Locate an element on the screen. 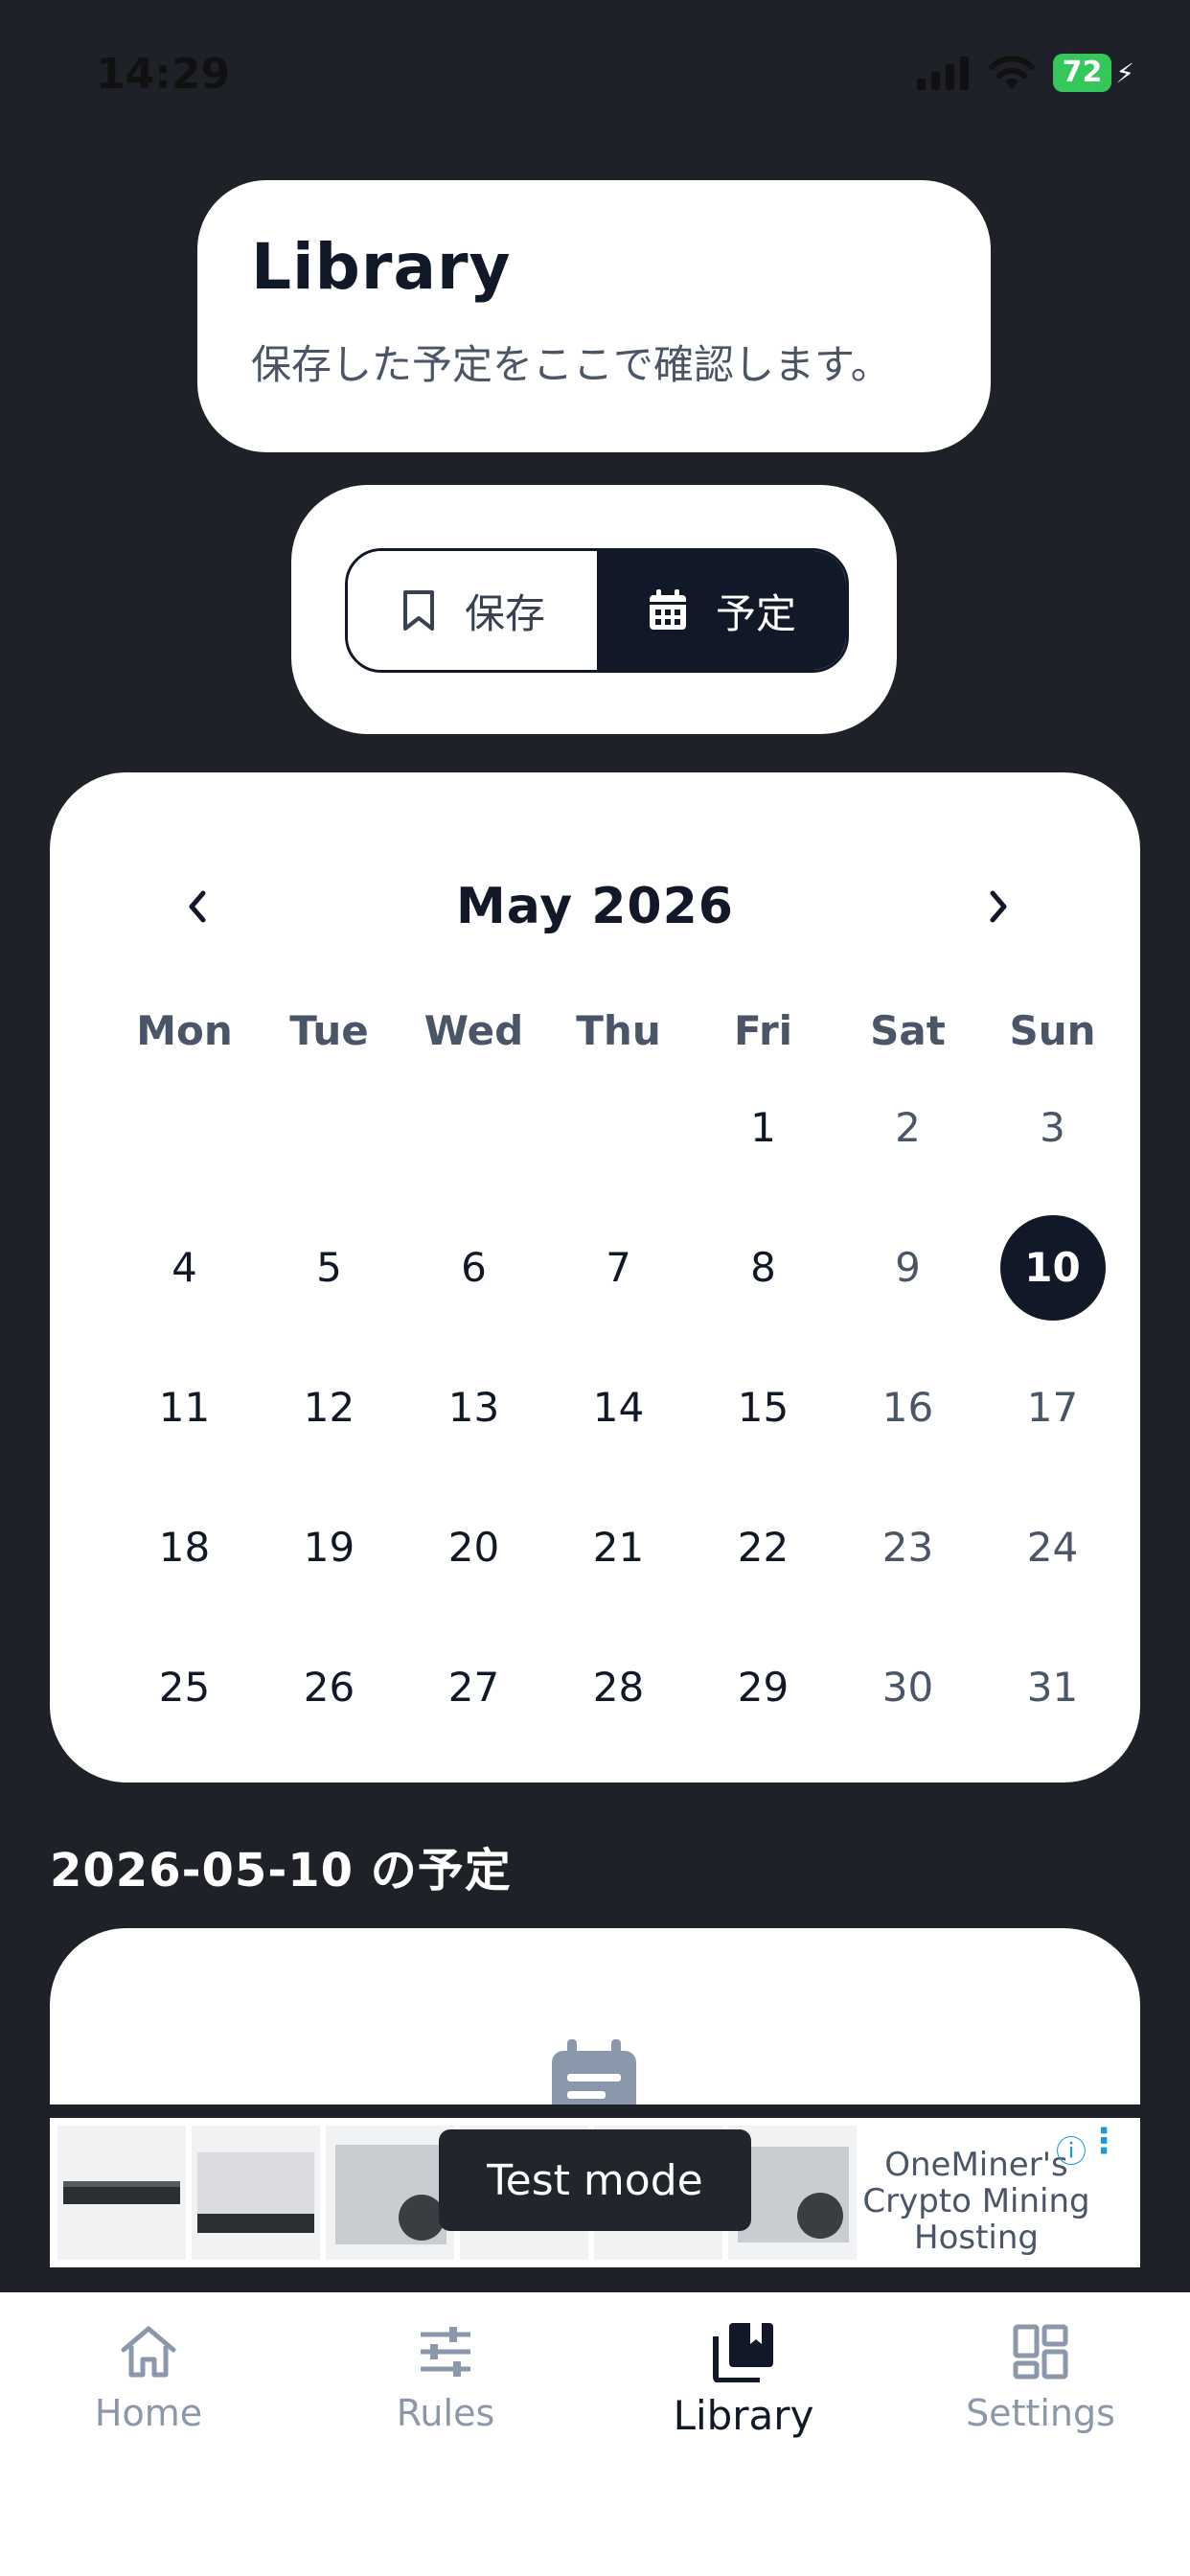 The width and height of the screenshot is (1190, 2576). day-number: 31 is located at coordinates (1052, 1687).